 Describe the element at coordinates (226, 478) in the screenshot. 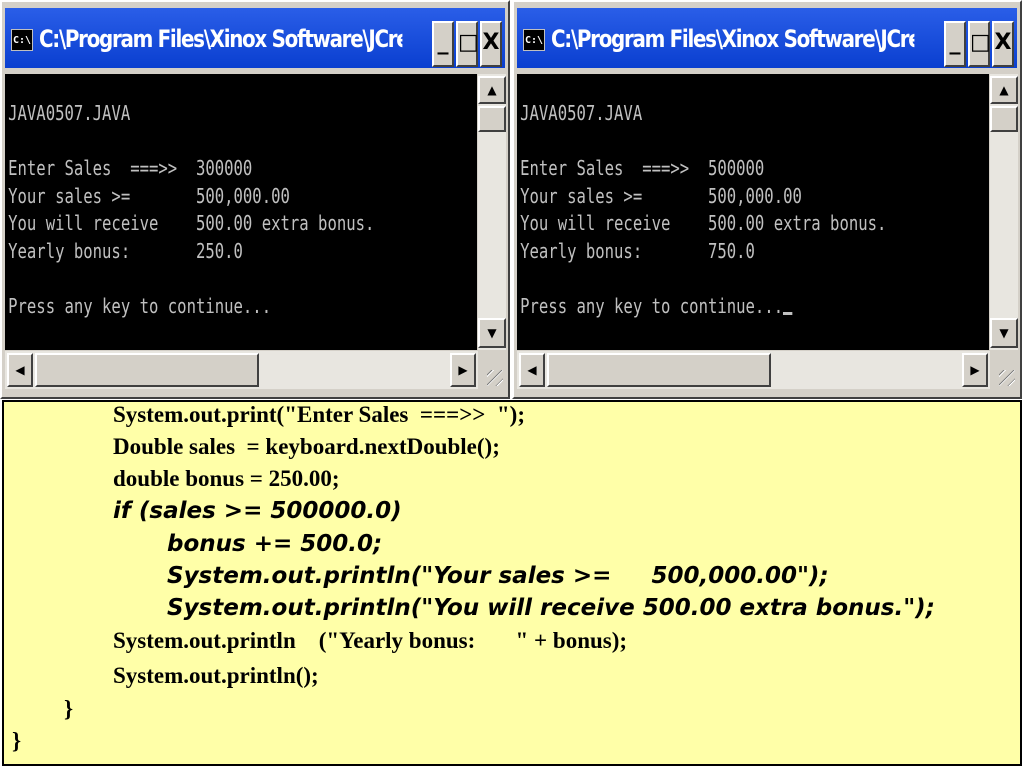

I see `code-line: double bonus = 250.00;` at that location.